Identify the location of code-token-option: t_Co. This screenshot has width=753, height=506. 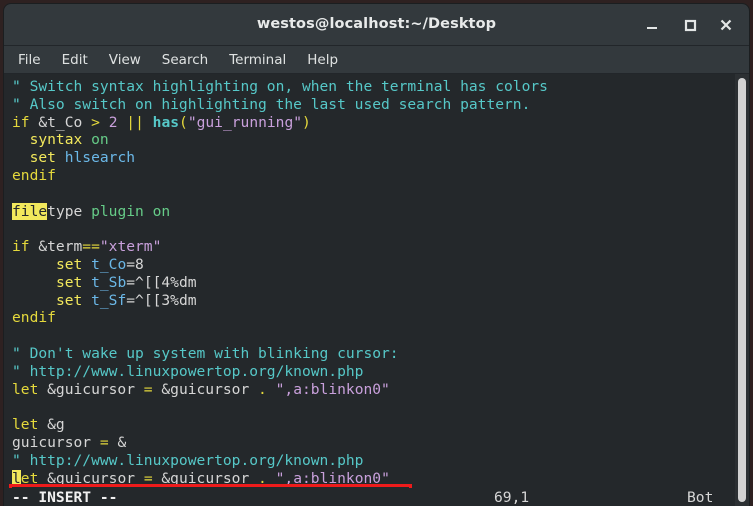
(109, 264).